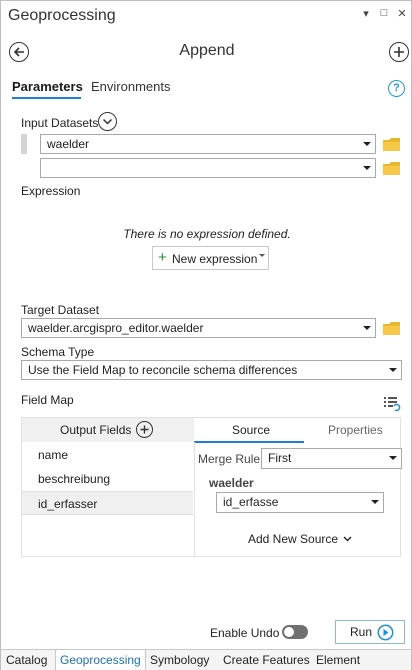 Image resolution: width=412 pixels, height=670 pixels. I want to click on expression-label: Expression, so click(51, 191).